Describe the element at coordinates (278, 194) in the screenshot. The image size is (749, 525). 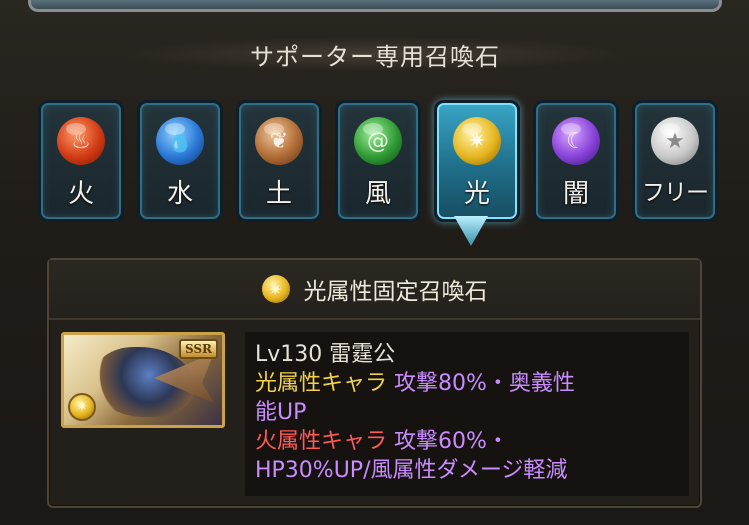
I see `tab-label: 土` at that location.